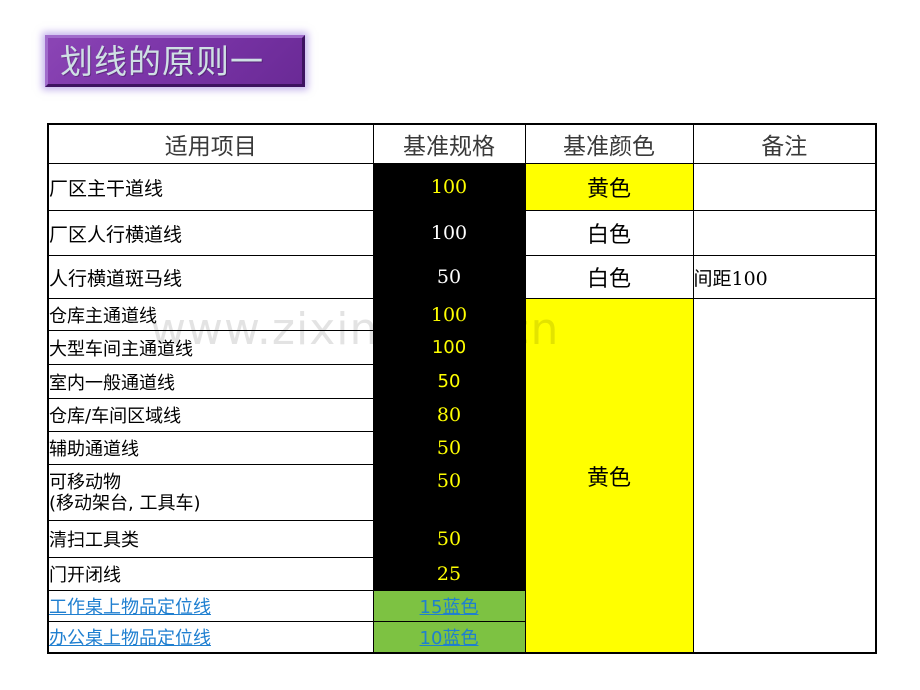 The image size is (920, 690). What do you see at coordinates (449, 606) in the screenshot?
I see `cell-spec: 15蓝色` at bounding box center [449, 606].